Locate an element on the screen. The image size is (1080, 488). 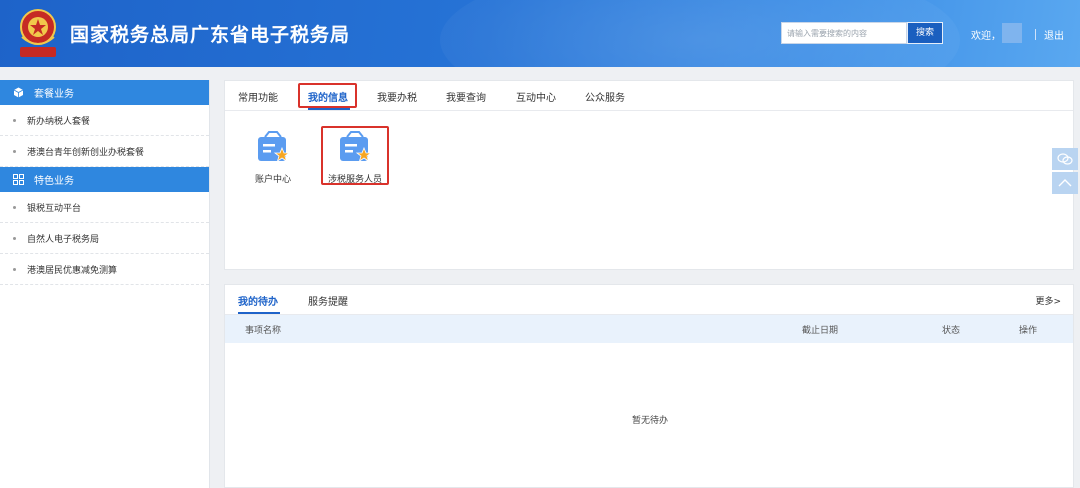
tax-emblem-icon is located at coordinates (38, 33).